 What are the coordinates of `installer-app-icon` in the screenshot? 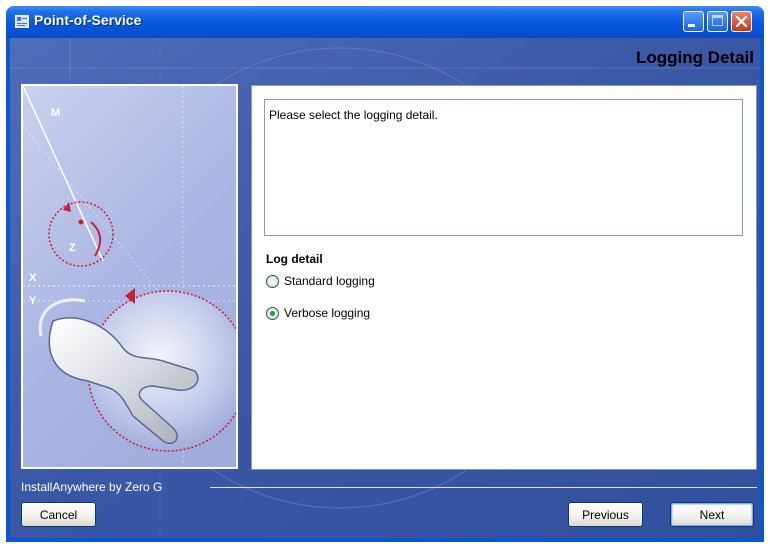 It's located at (22, 21).